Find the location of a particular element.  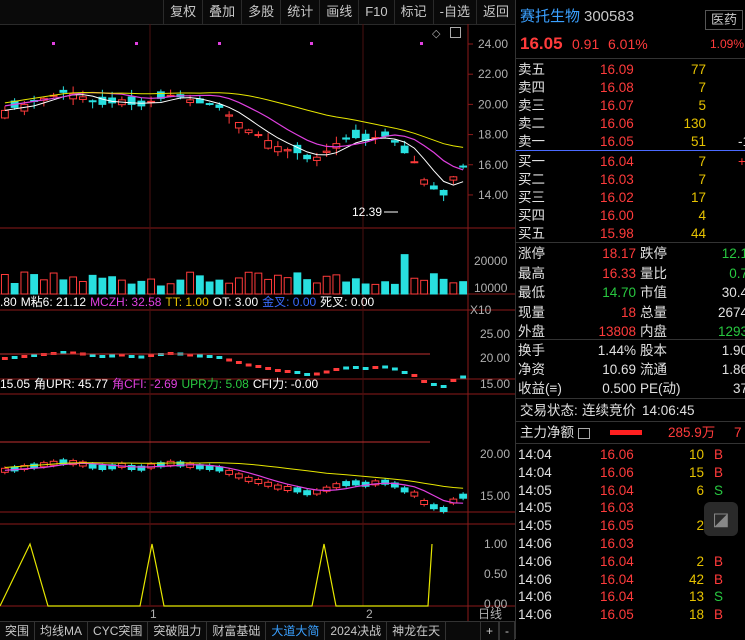

trade-status-value: 连续竞价 is located at coordinates (609, 410).